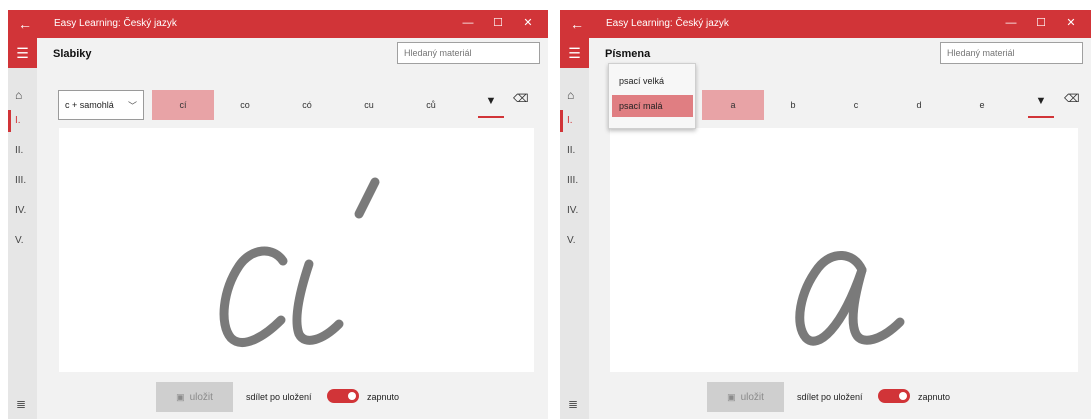  Describe the element at coordinates (793, 105) in the screenshot. I see `letter-chip: b` at that location.